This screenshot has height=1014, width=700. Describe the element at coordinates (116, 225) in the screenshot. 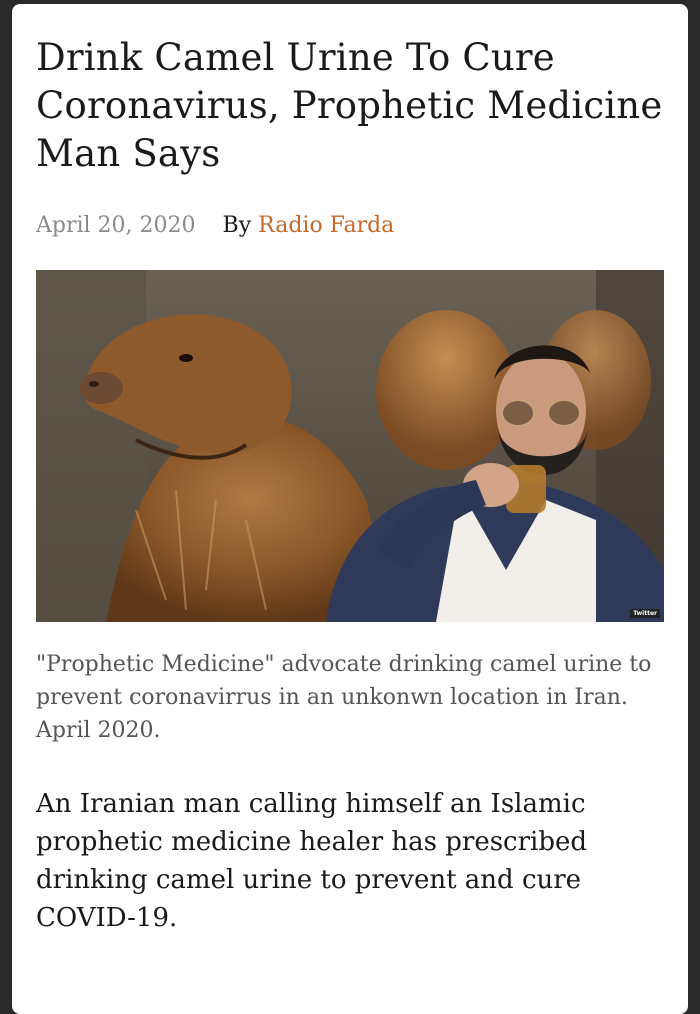

I see `article-date: April 20, 2020` at that location.